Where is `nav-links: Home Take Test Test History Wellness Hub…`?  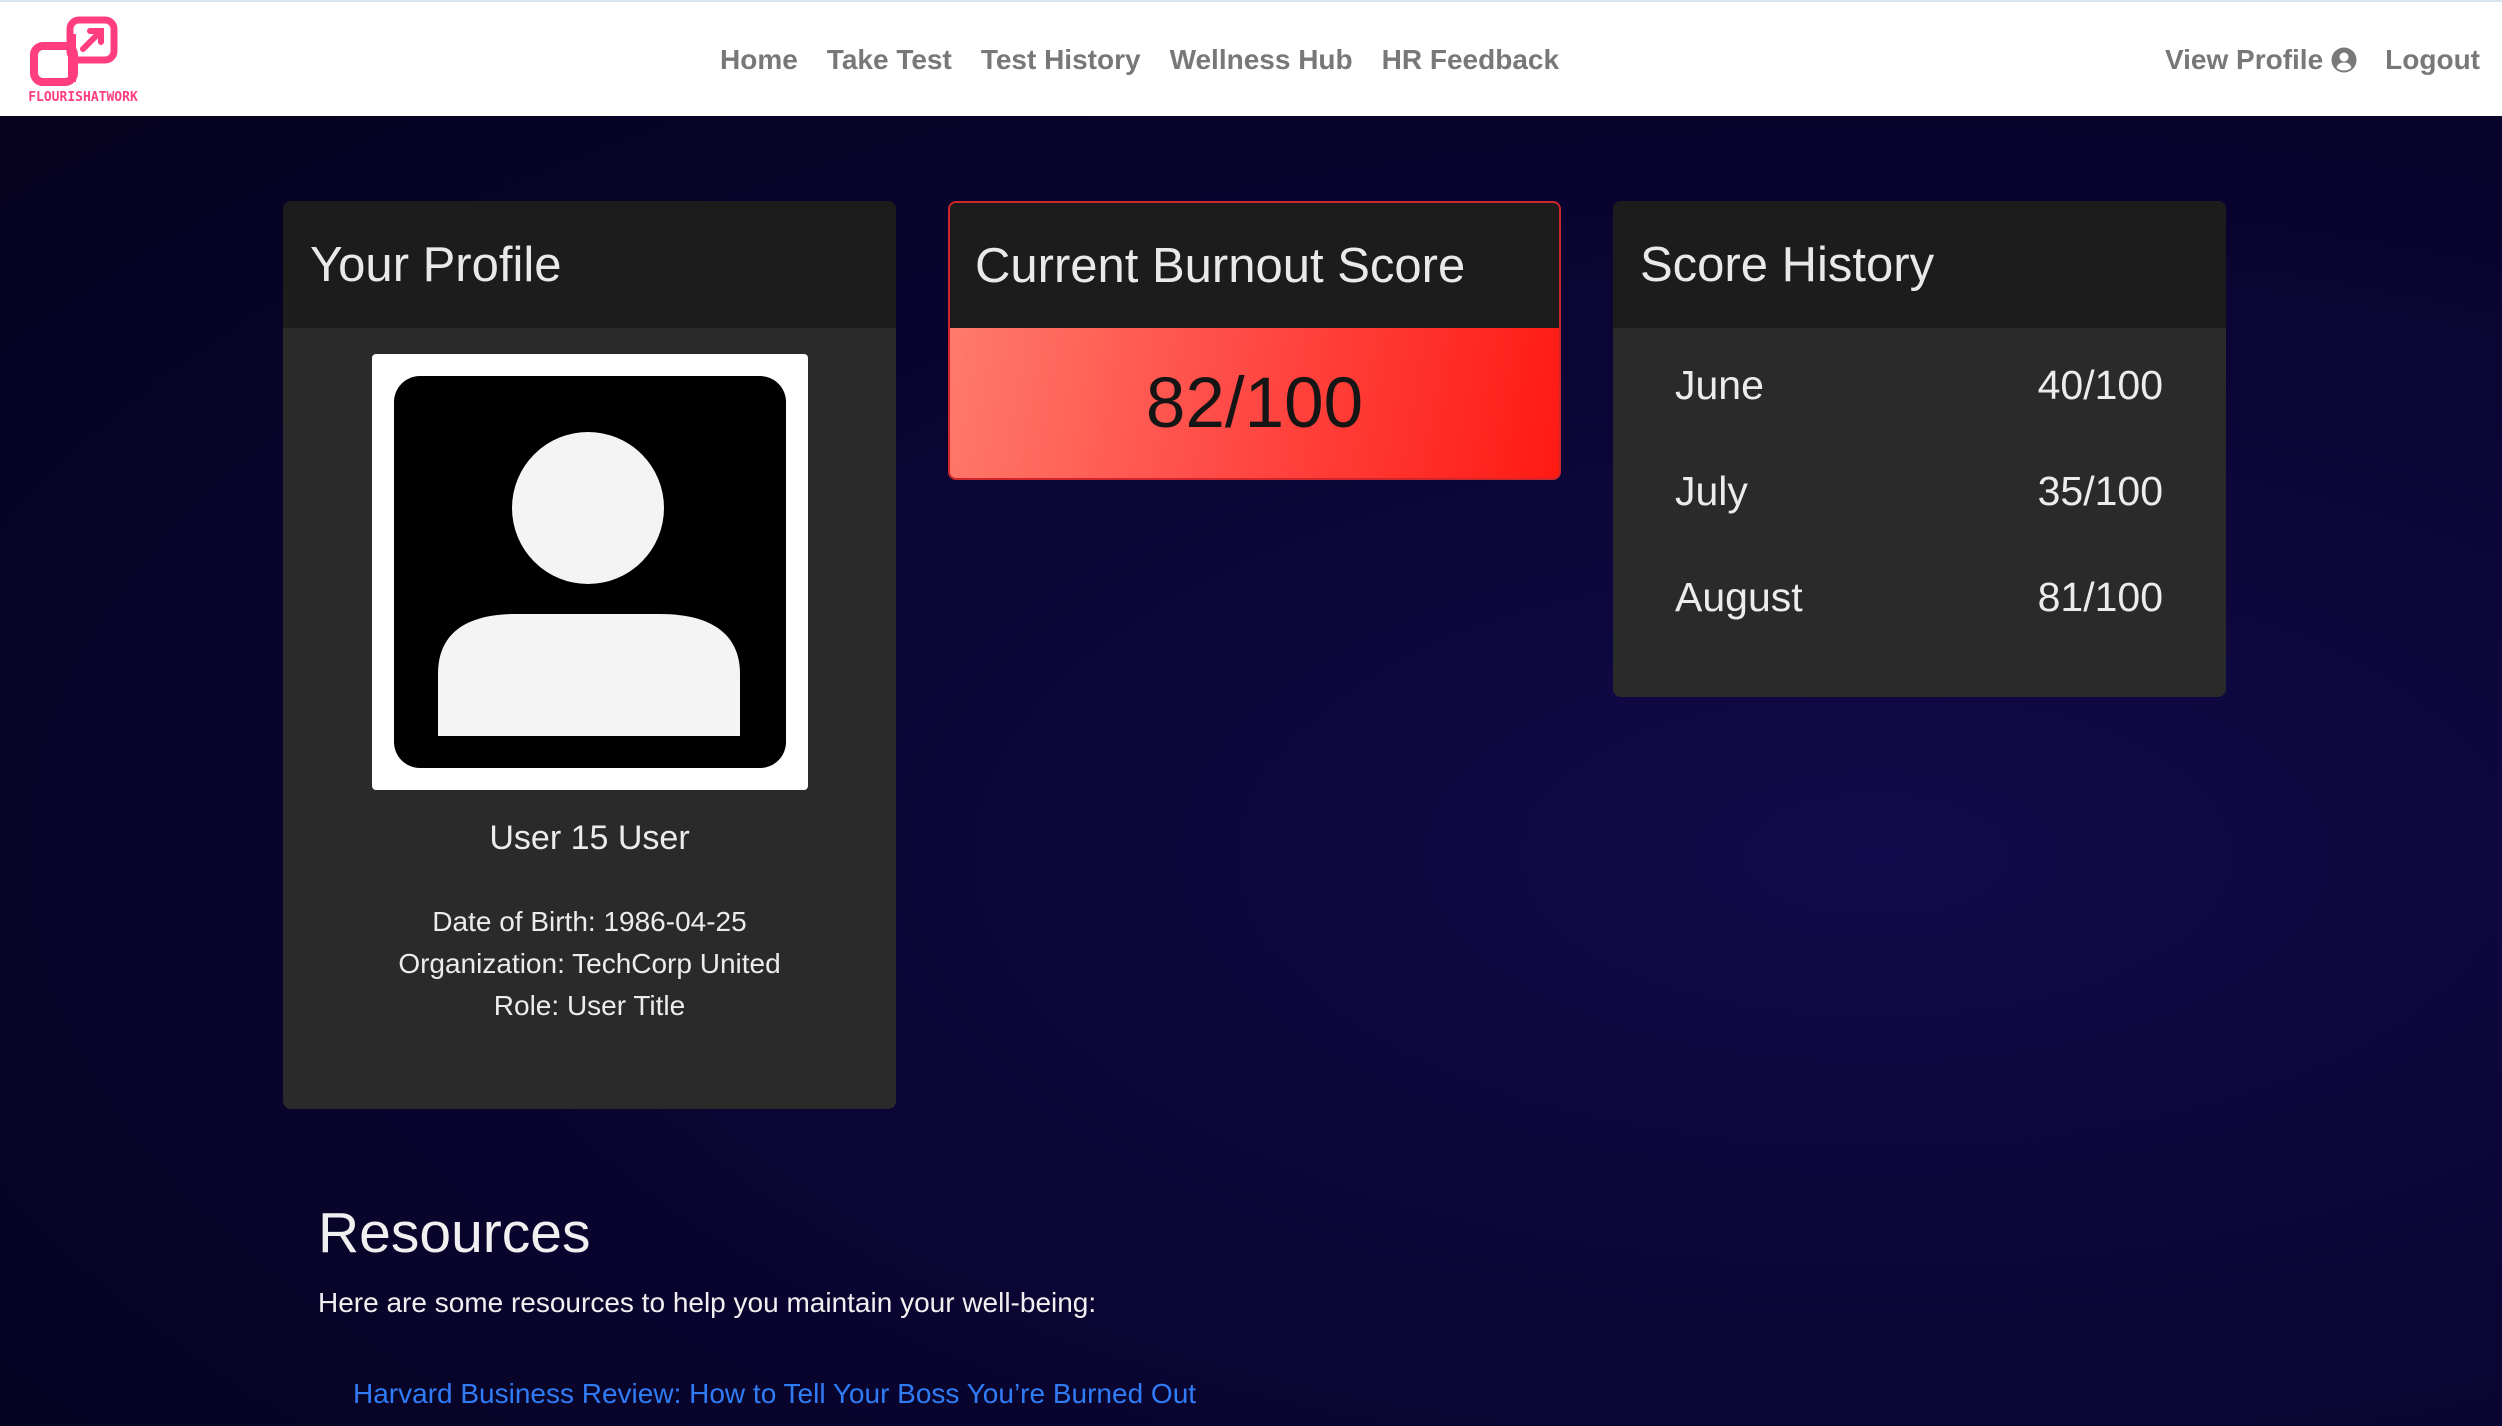 nav-links: Home Take Test Test History Wellness Hub… is located at coordinates (1139, 60).